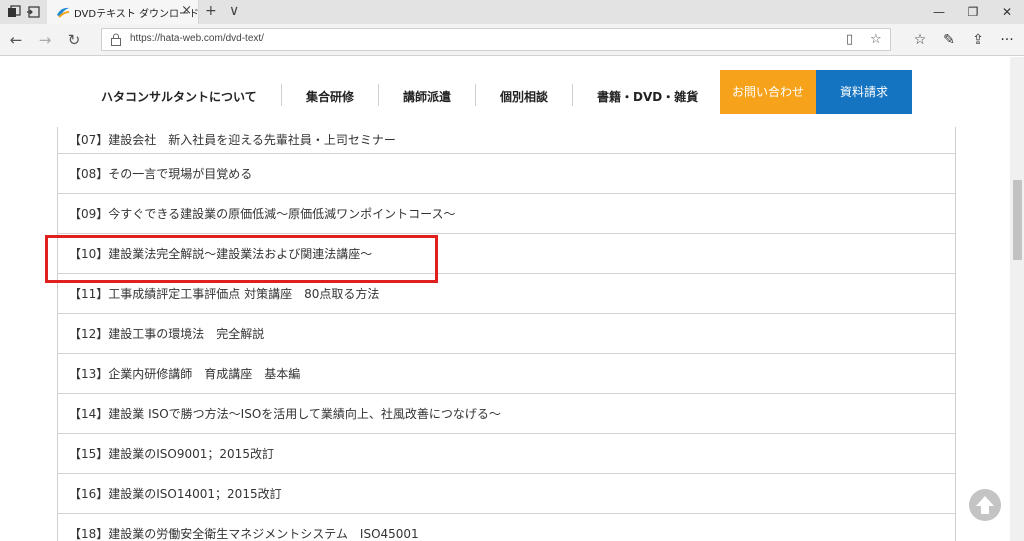 The height and width of the screenshot is (541, 1024). What do you see at coordinates (985, 505) in the screenshot?
I see `back-to-top-icon` at bounding box center [985, 505].